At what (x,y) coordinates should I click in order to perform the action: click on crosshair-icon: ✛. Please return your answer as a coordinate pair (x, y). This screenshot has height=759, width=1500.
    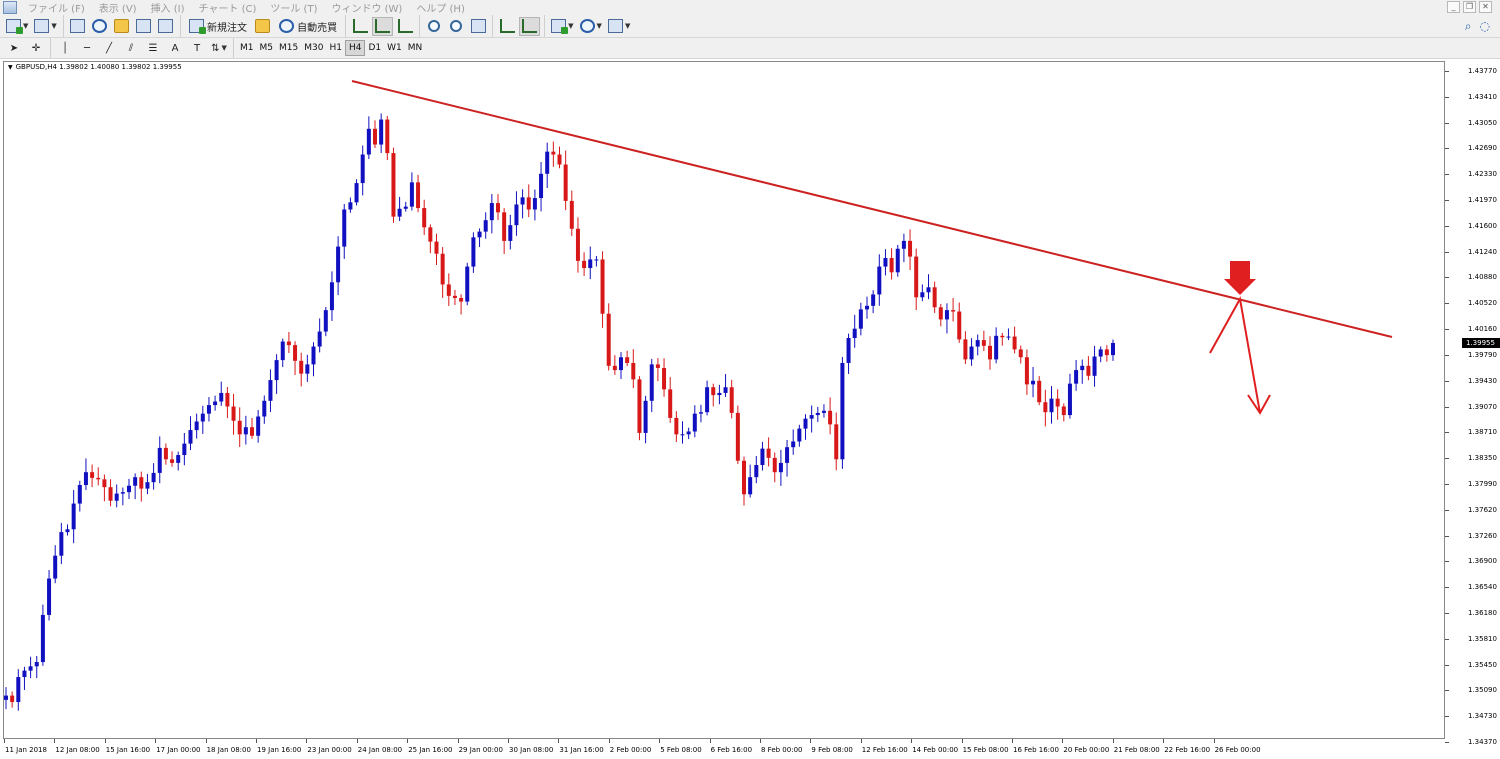
    Looking at the image, I should click on (36, 48).